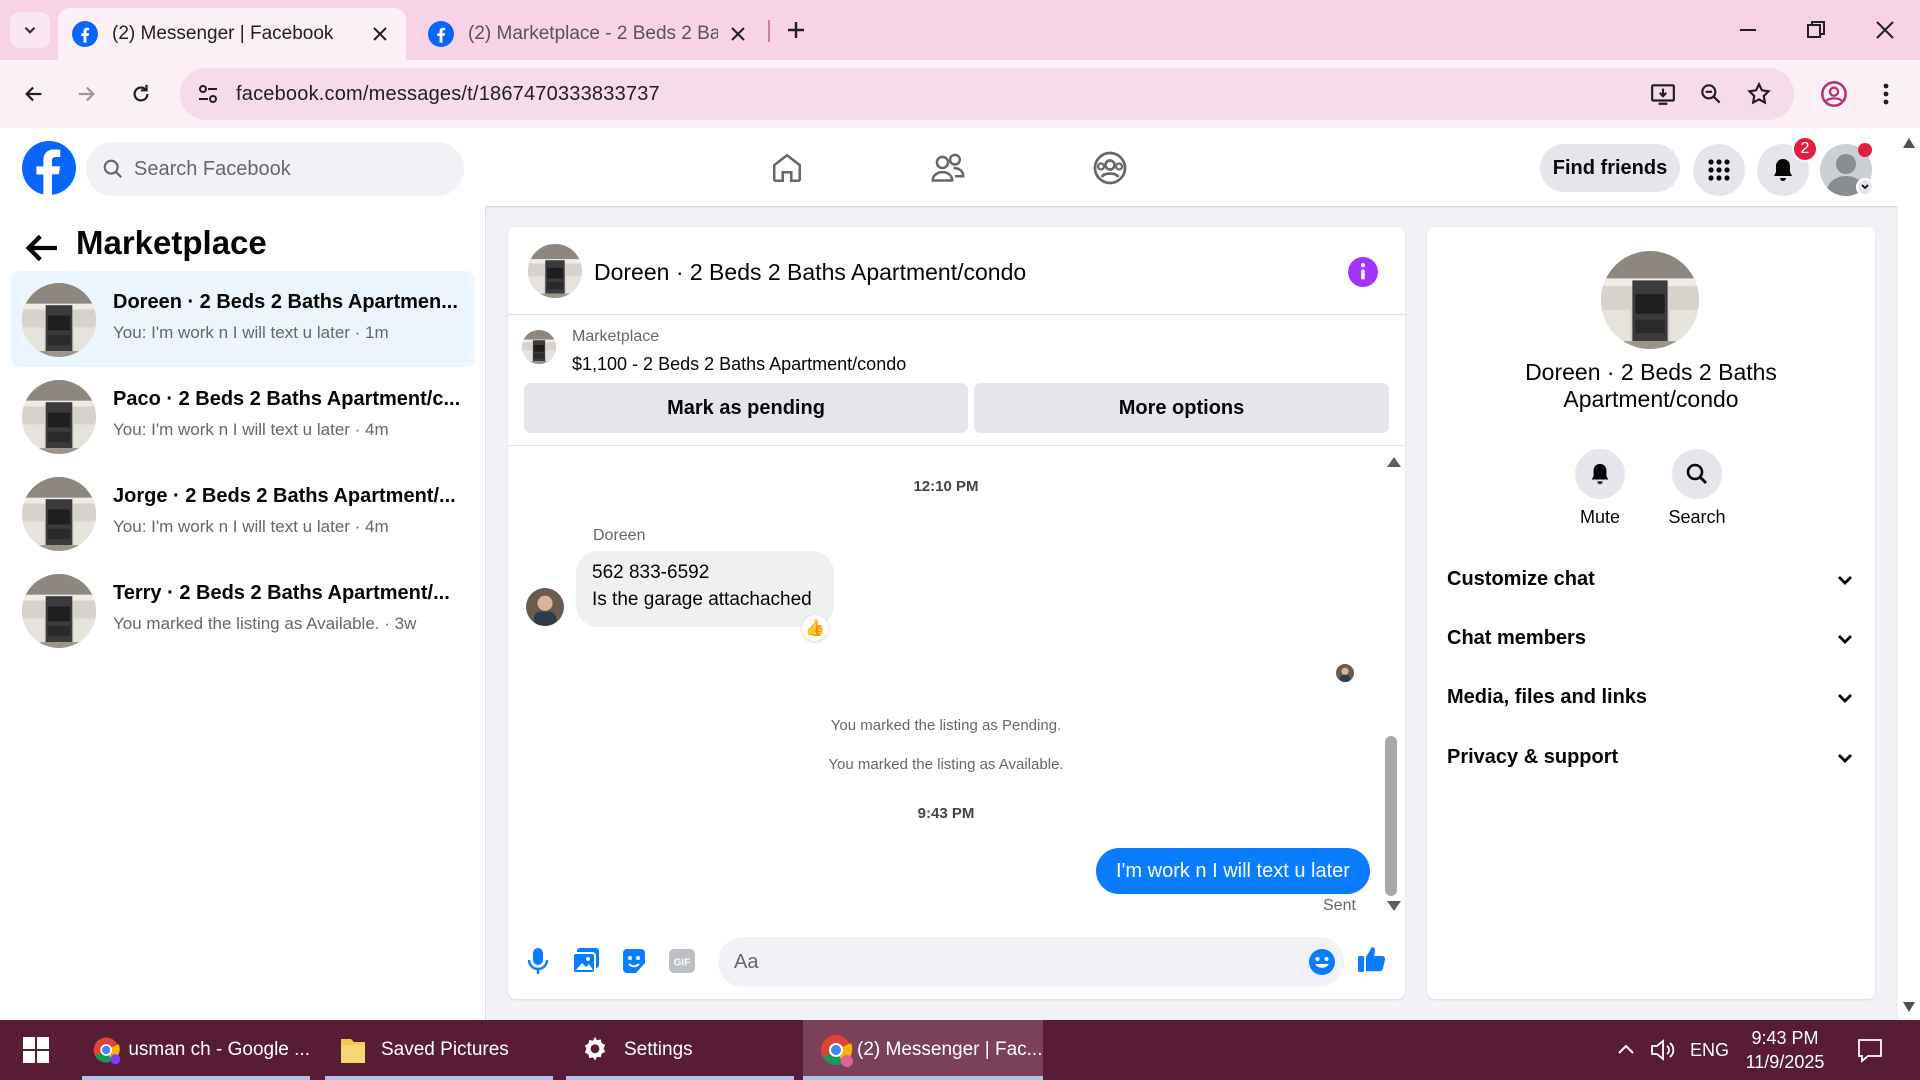 The height and width of the screenshot is (1080, 1920). What do you see at coordinates (1372, 959) in the screenshot?
I see `send-like-button` at bounding box center [1372, 959].